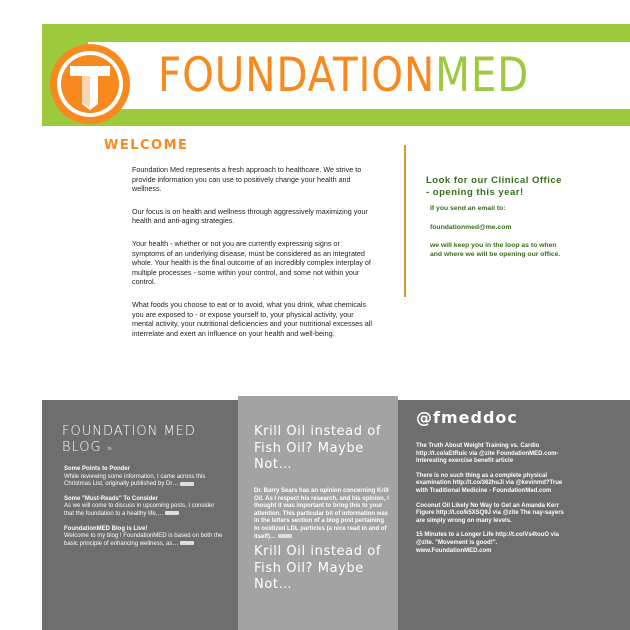 The height and width of the screenshot is (630, 630). I want to click on site-name: FOUNDATIONMED, so click(343, 76).